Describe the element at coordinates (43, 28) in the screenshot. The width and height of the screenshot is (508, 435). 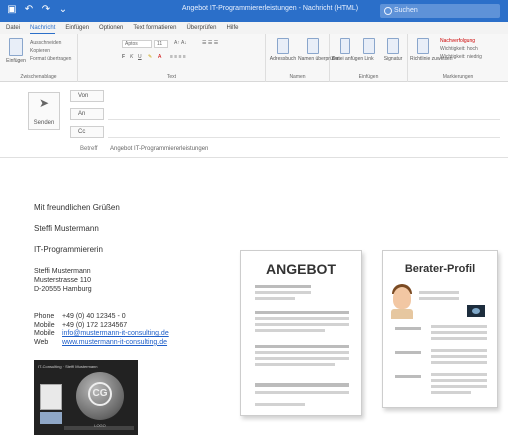
I see `tab-nachricht: Nachricht` at that location.